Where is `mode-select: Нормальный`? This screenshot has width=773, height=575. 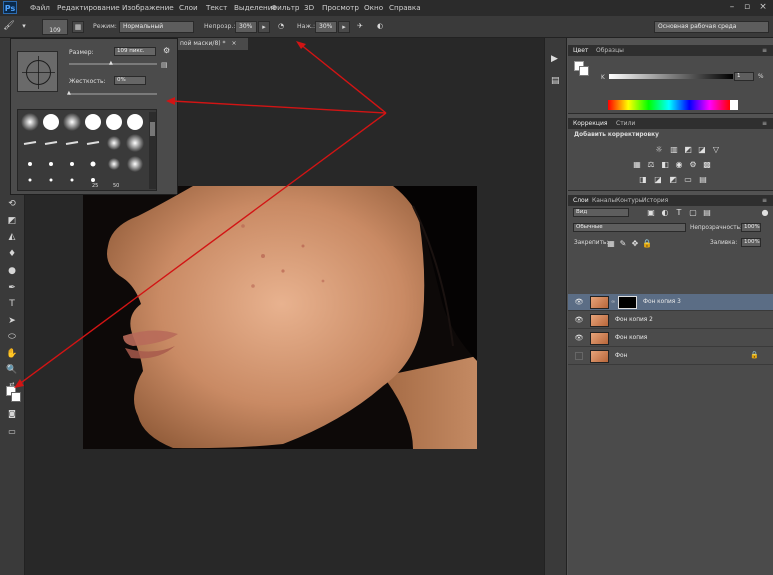 mode-select: Нормальный is located at coordinates (156, 27).